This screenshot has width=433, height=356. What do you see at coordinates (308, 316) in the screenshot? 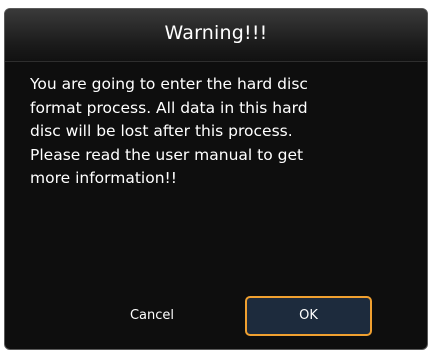
I see `ok-button: OK` at bounding box center [308, 316].